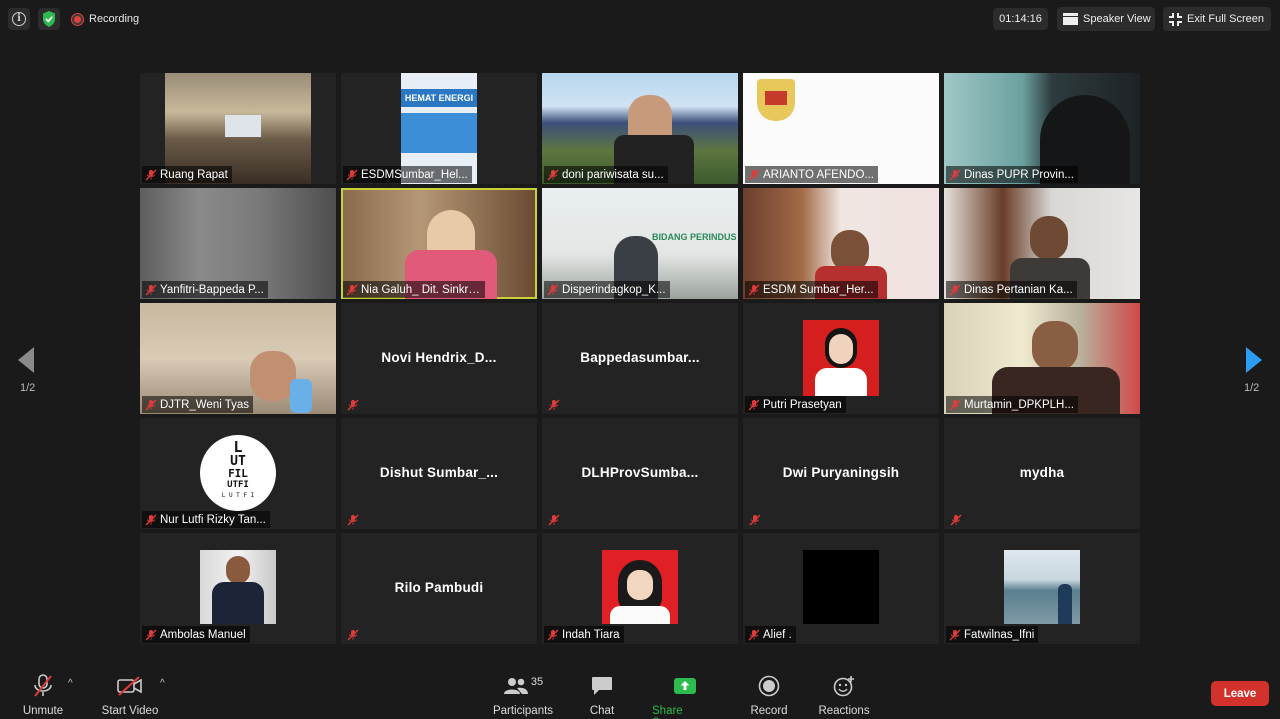 This screenshot has height=719, width=1280. What do you see at coordinates (694, 237) in the screenshot?
I see `background-text: BIDANG PERINDUS` at bounding box center [694, 237].